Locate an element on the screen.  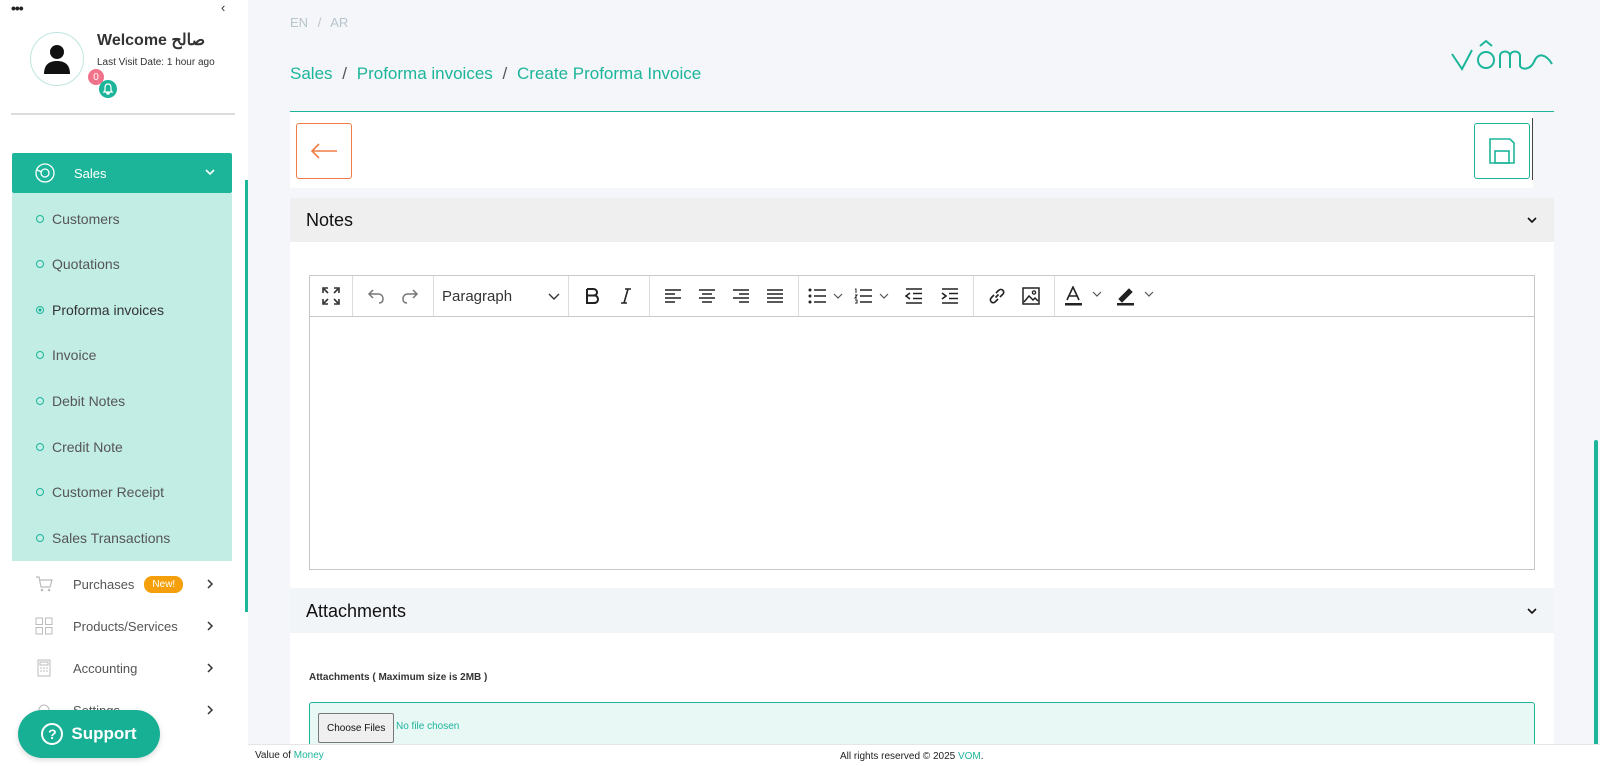
page-scrollbar is located at coordinates (1596, 603).